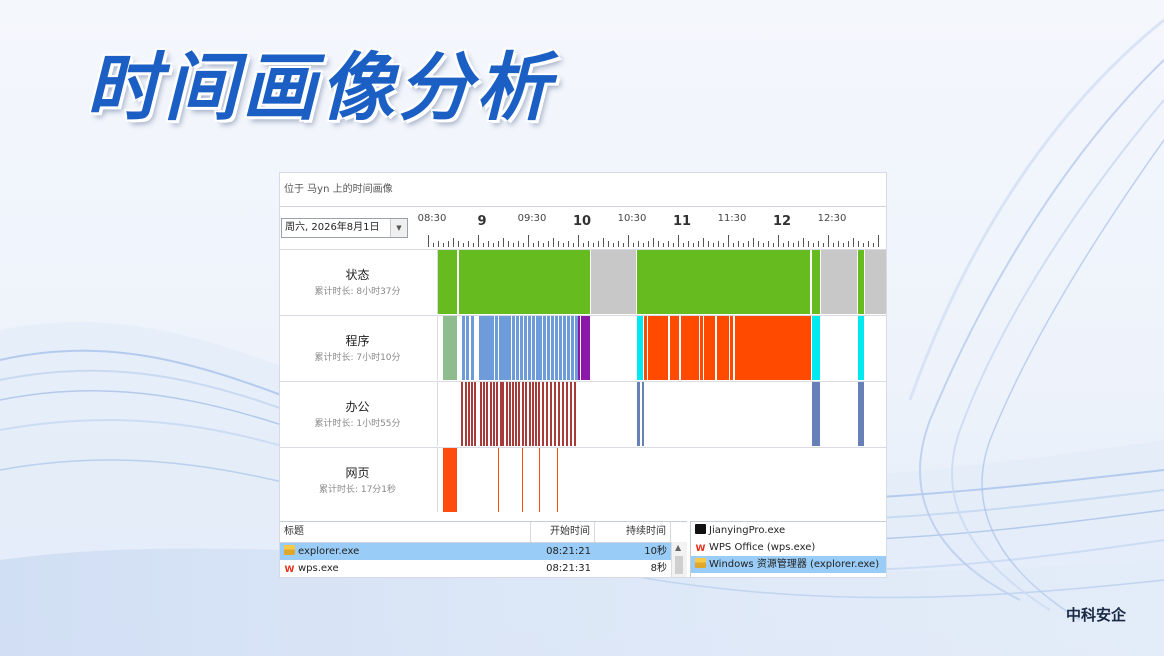  What do you see at coordinates (398, 228) in the screenshot?
I see `chevron-down-icon: ▼` at bounding box center [398, 228].